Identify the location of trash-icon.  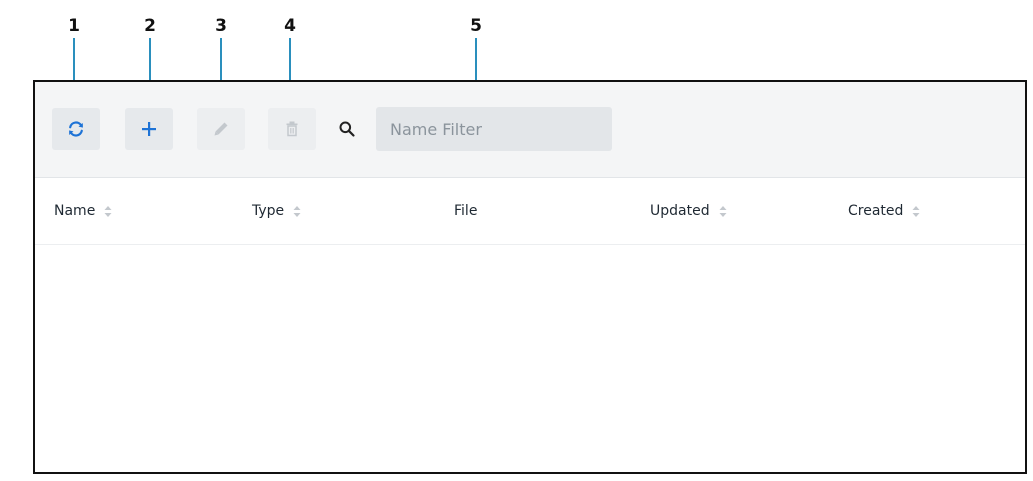
(292, 129).